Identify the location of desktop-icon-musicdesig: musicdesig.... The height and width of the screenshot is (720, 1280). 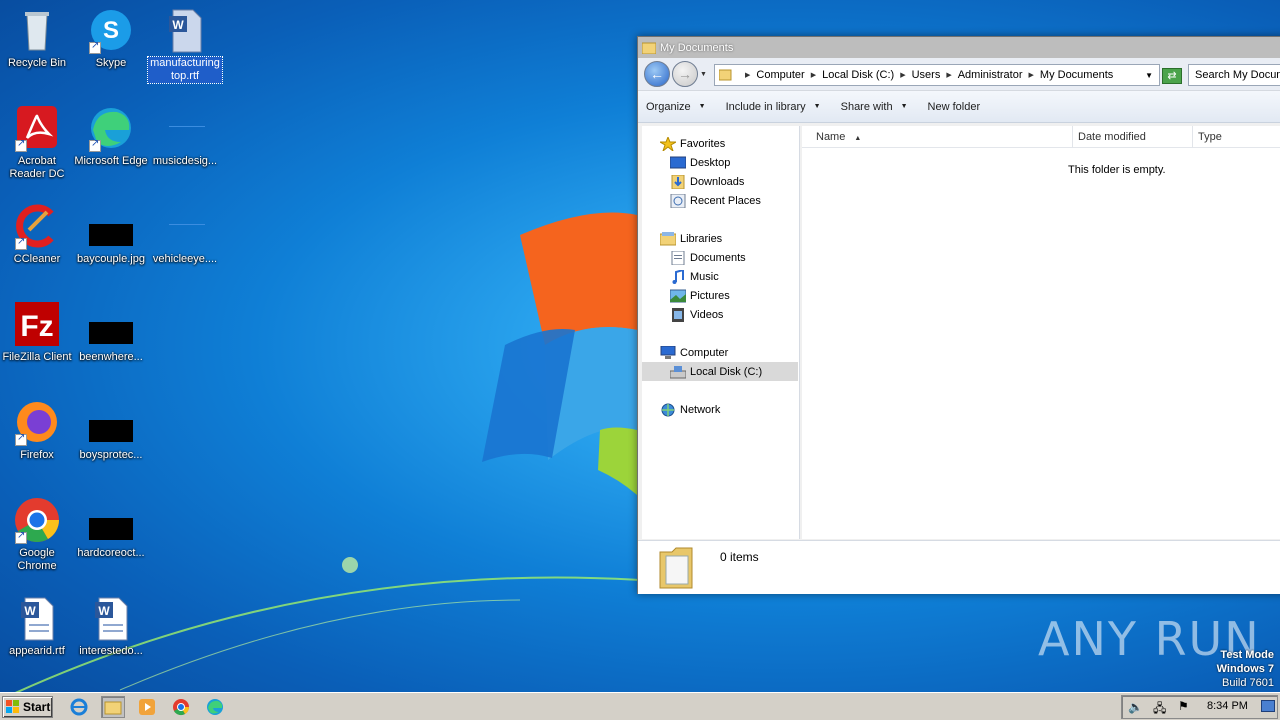
(185, 136).